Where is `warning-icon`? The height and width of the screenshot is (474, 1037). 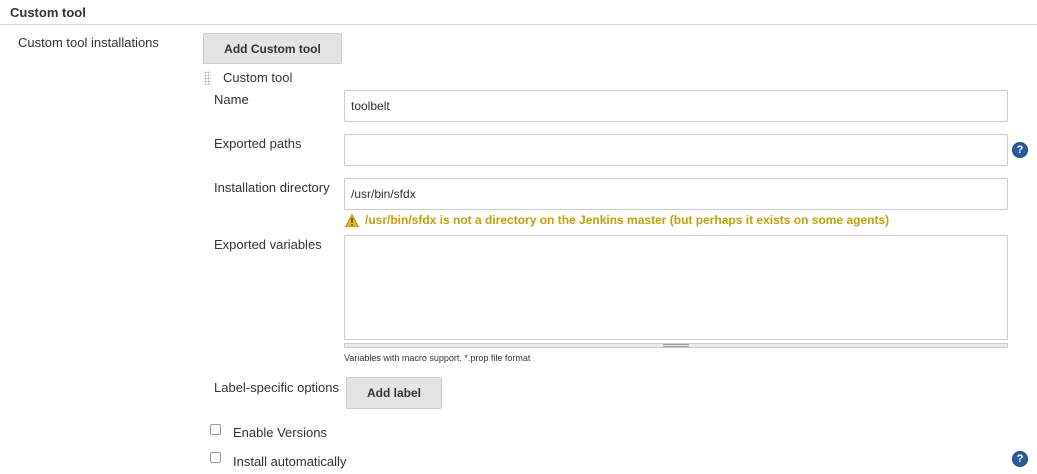
warning-icon is located at coordinates (352, 220).